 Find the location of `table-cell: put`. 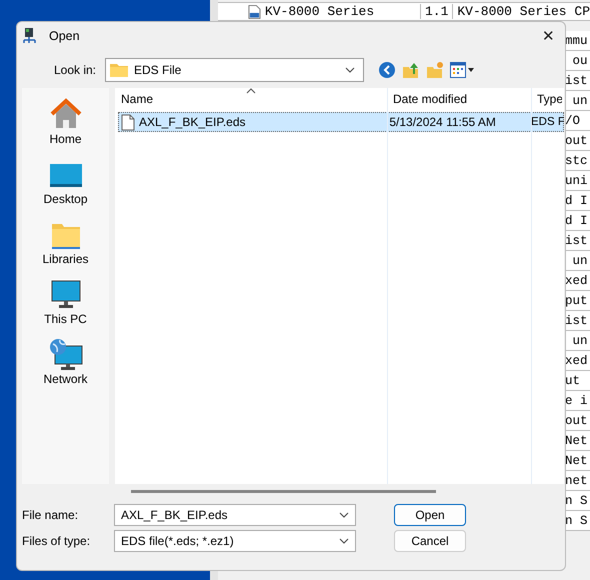

table-cell: put is located at coordinates (576, 301).